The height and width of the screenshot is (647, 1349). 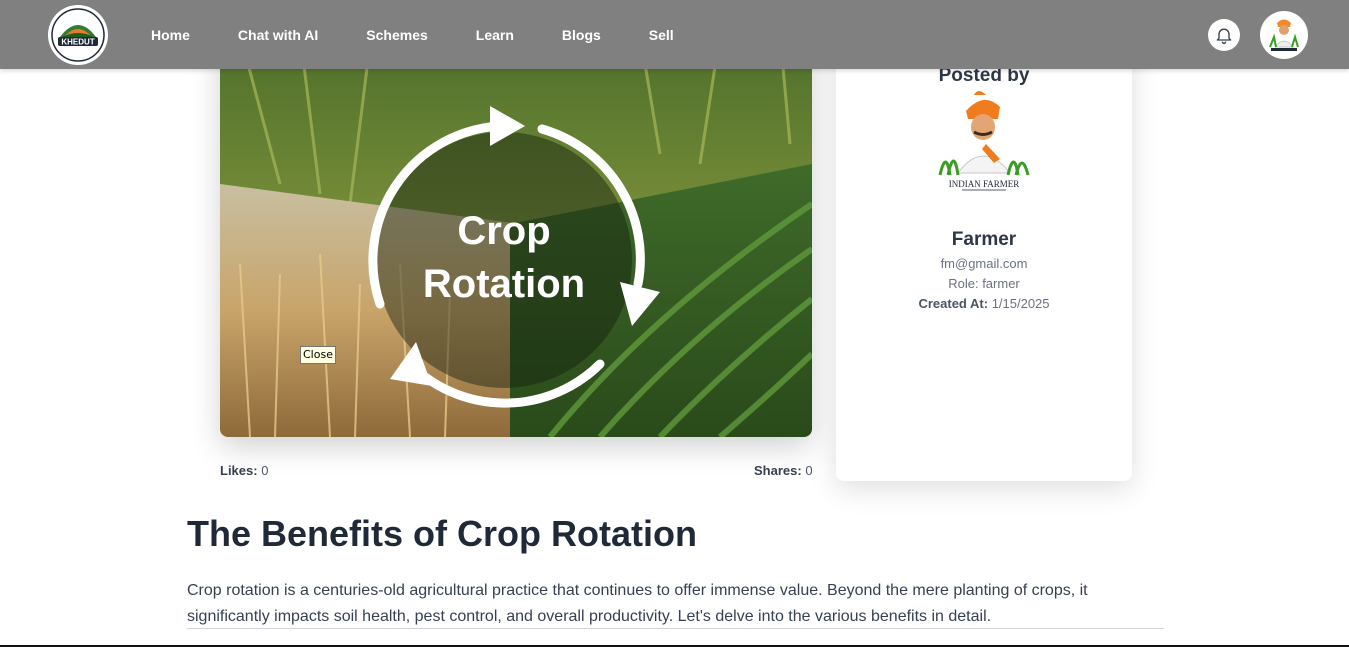 I want to click on user-avatar, so click(x=1284, y=35).